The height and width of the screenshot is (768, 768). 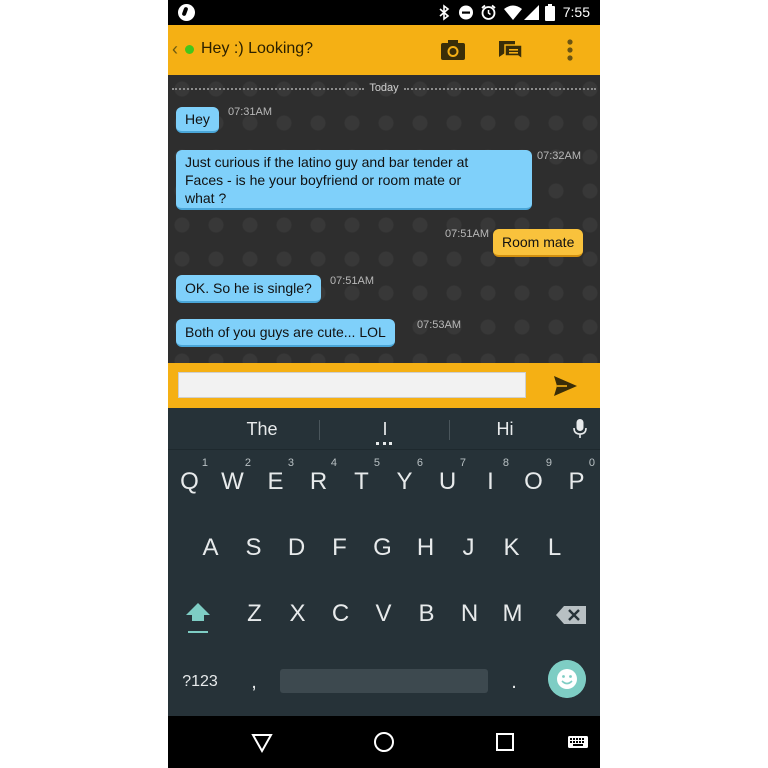 I want to click on key-k: K, so click(x=511, y=548).